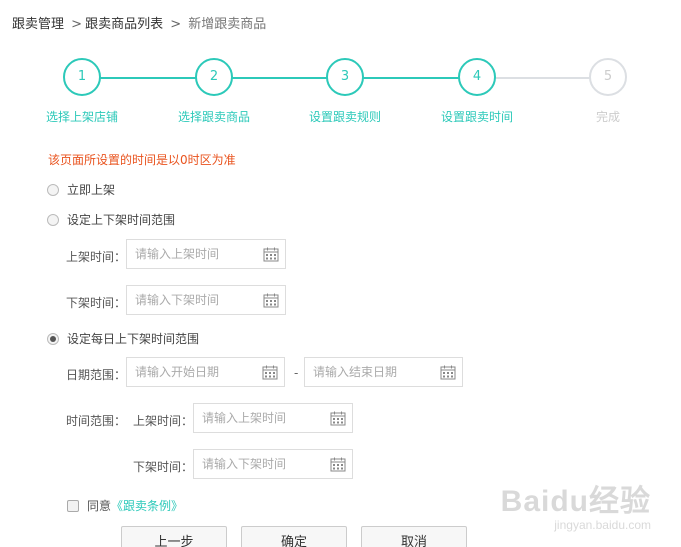  I want to click on date-range-dash: -, so click(296, 373).